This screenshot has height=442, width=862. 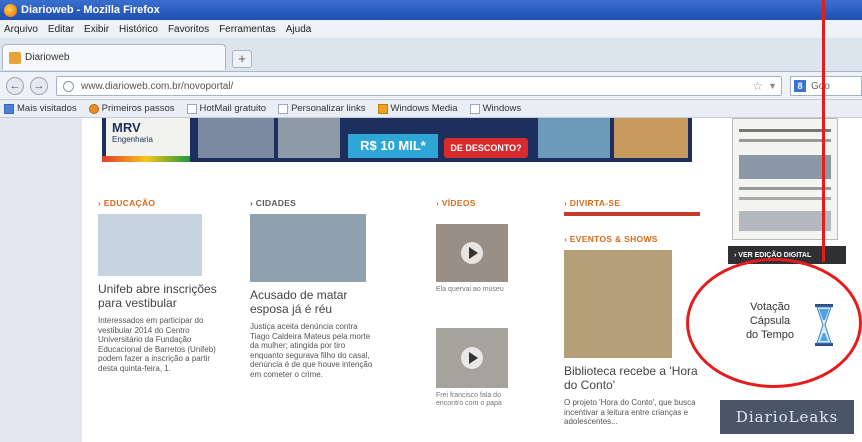 What do you see at coordinates (757, 86) in the screenshot?
I see `bookmark-star-icon: ☆` at bounding box center [757, 86].